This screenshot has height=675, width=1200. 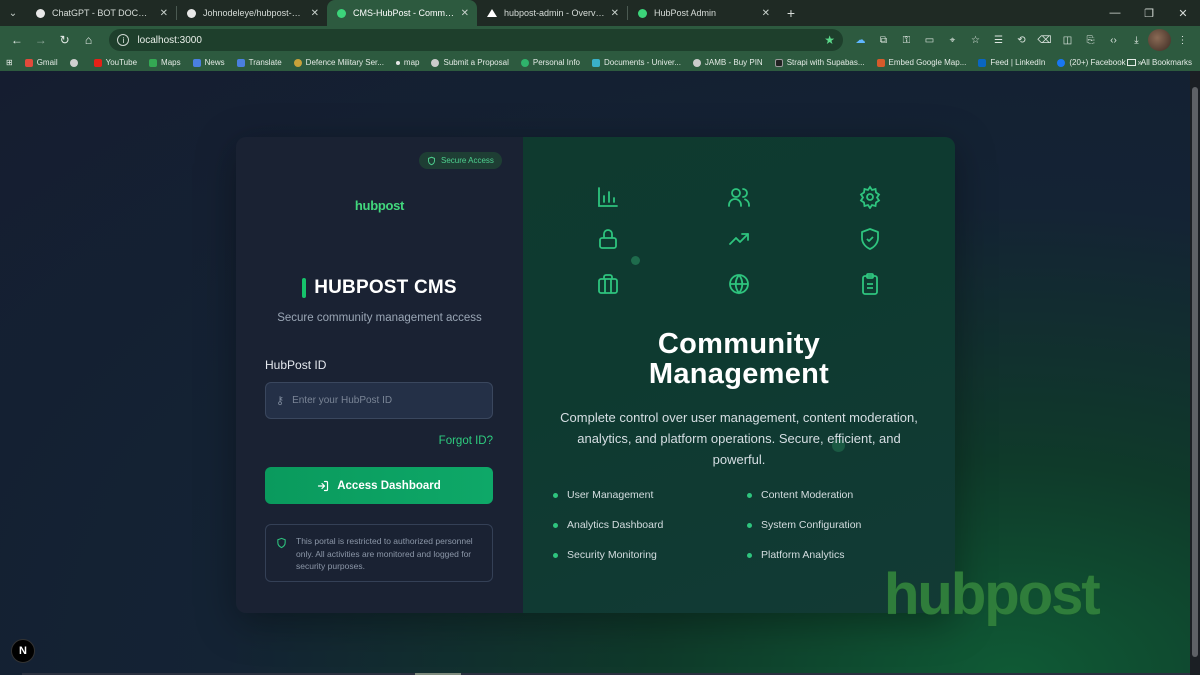 What do you see at coordinates (75, 62) in the screenshot?
I see `bookmark-item` at bounding box center [75, 62].